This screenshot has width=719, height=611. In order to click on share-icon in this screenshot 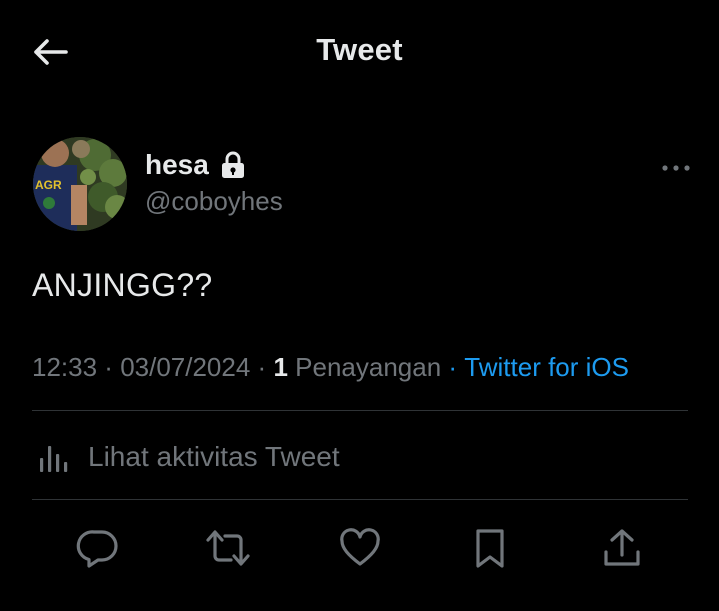, I will do `click(622, 547)`.